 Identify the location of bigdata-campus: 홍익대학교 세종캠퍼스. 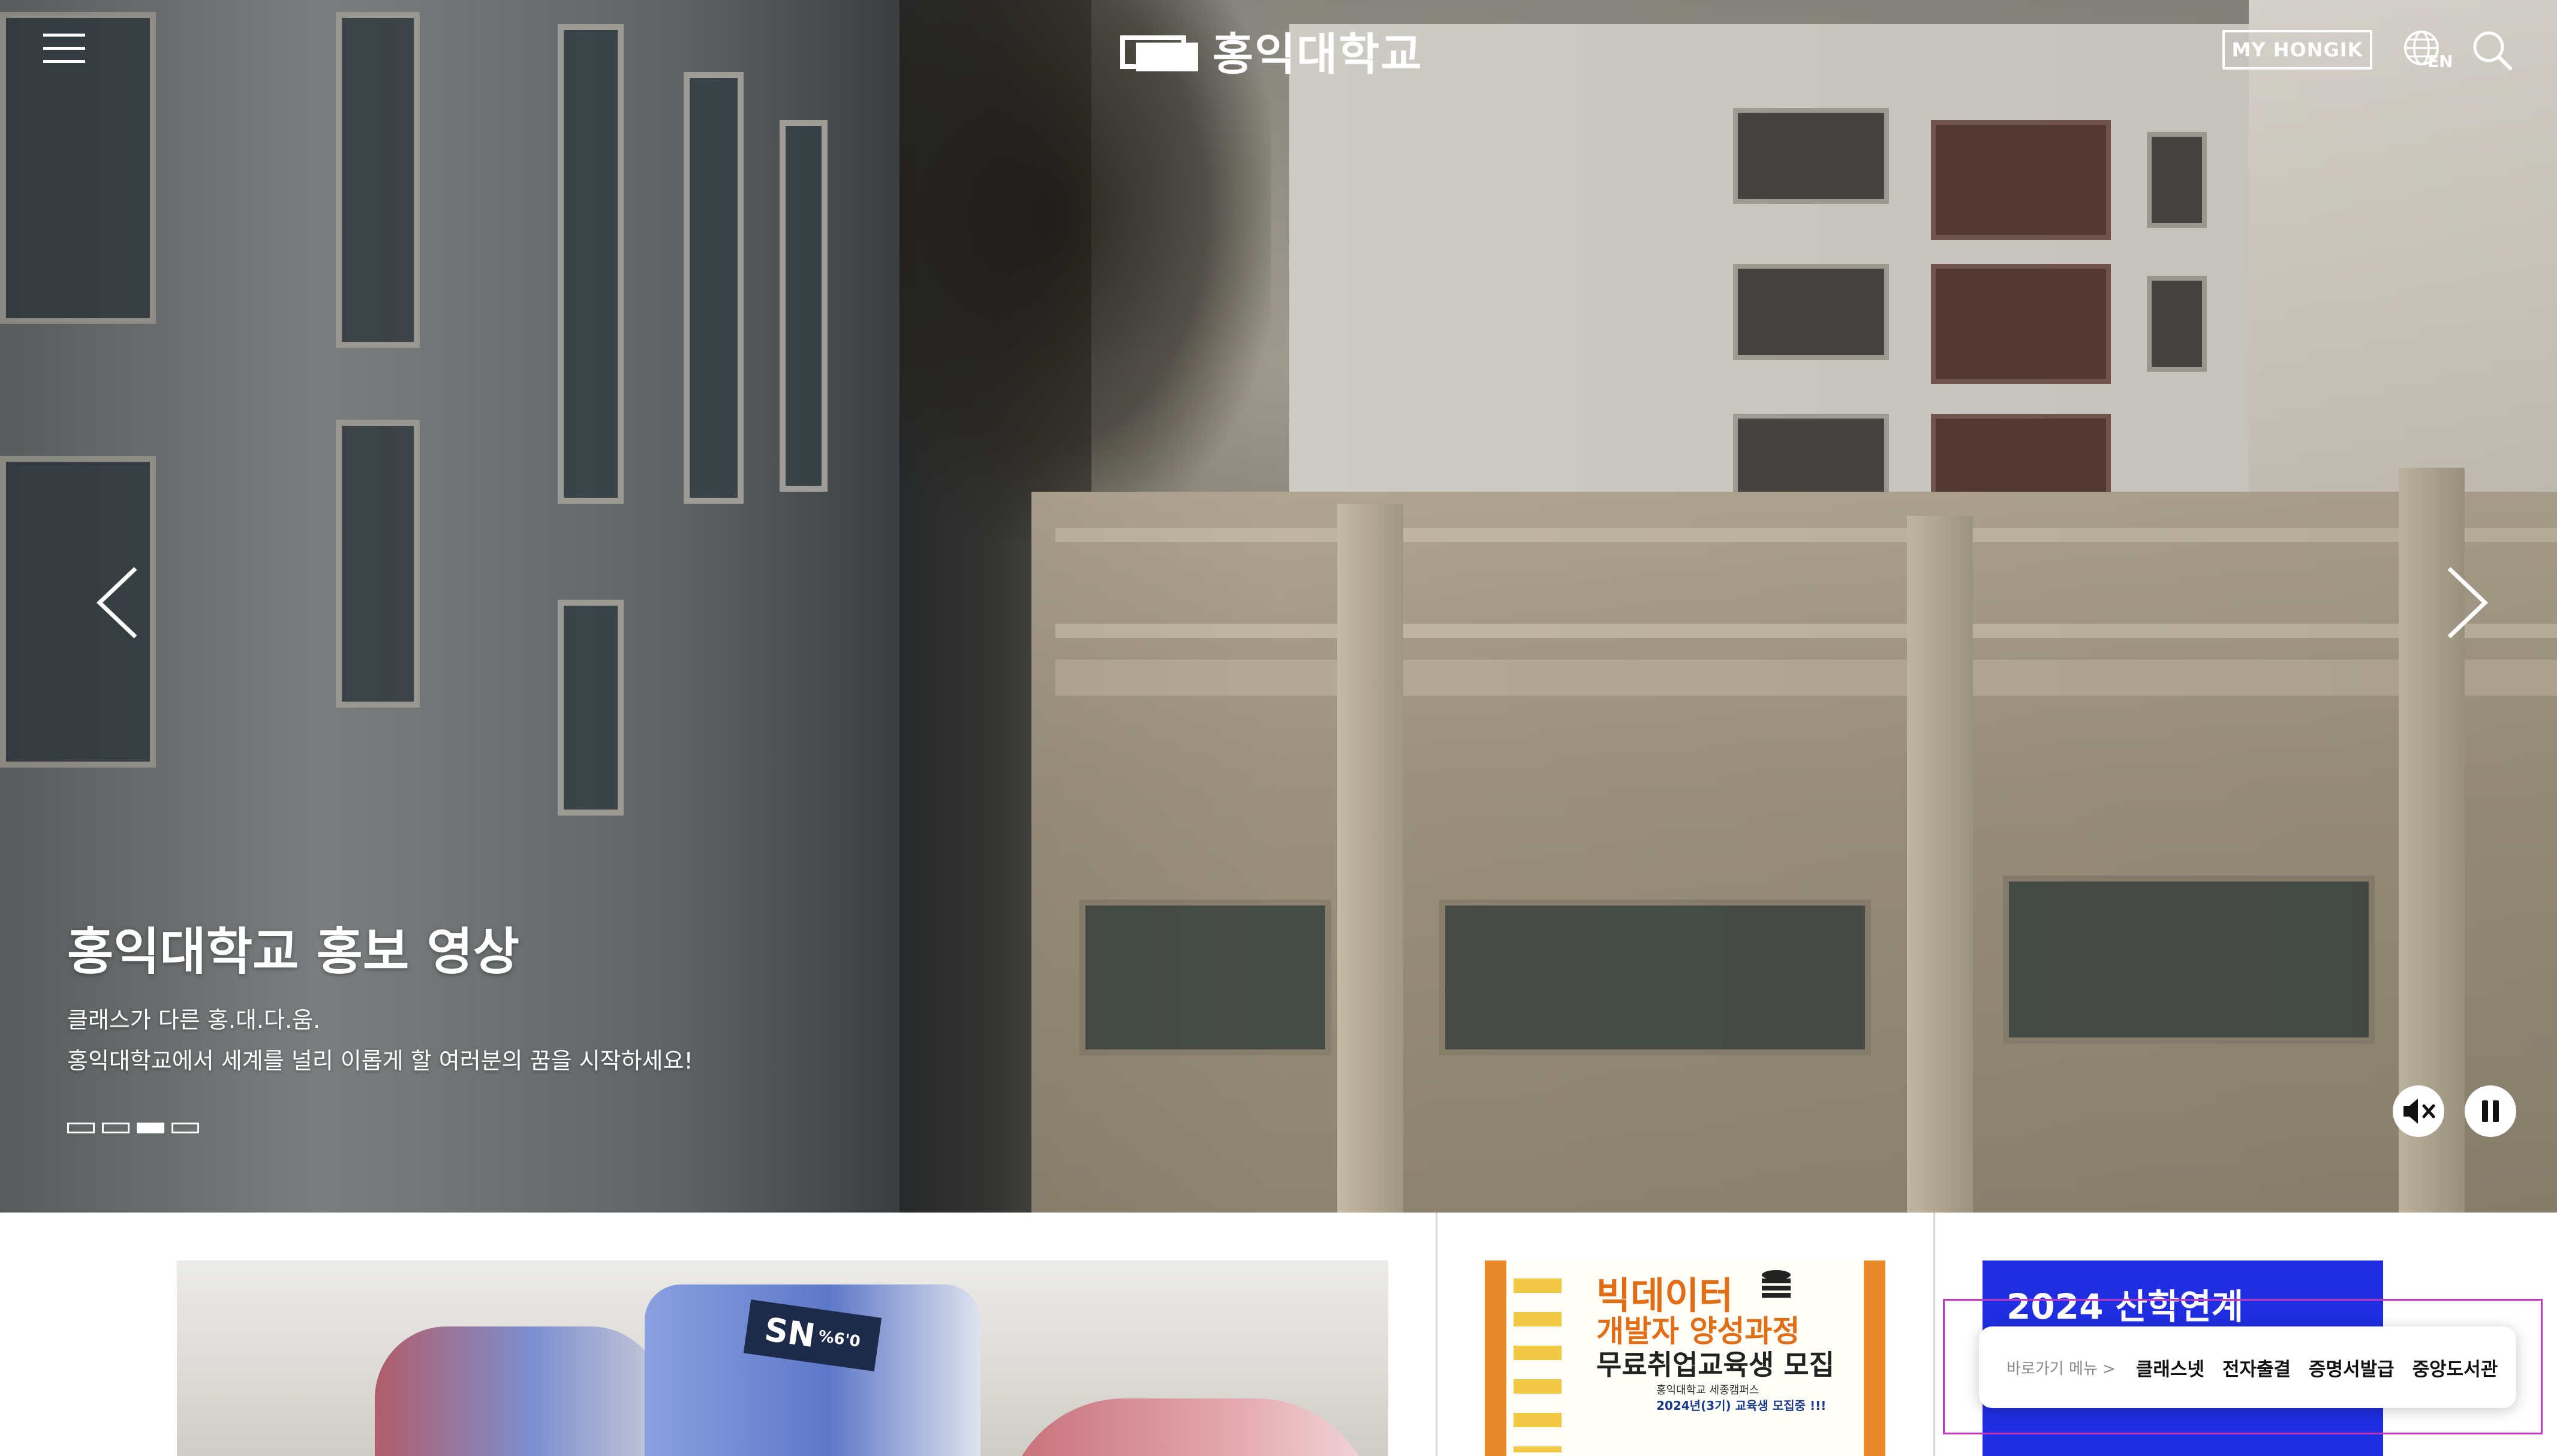
(1707, 1390).